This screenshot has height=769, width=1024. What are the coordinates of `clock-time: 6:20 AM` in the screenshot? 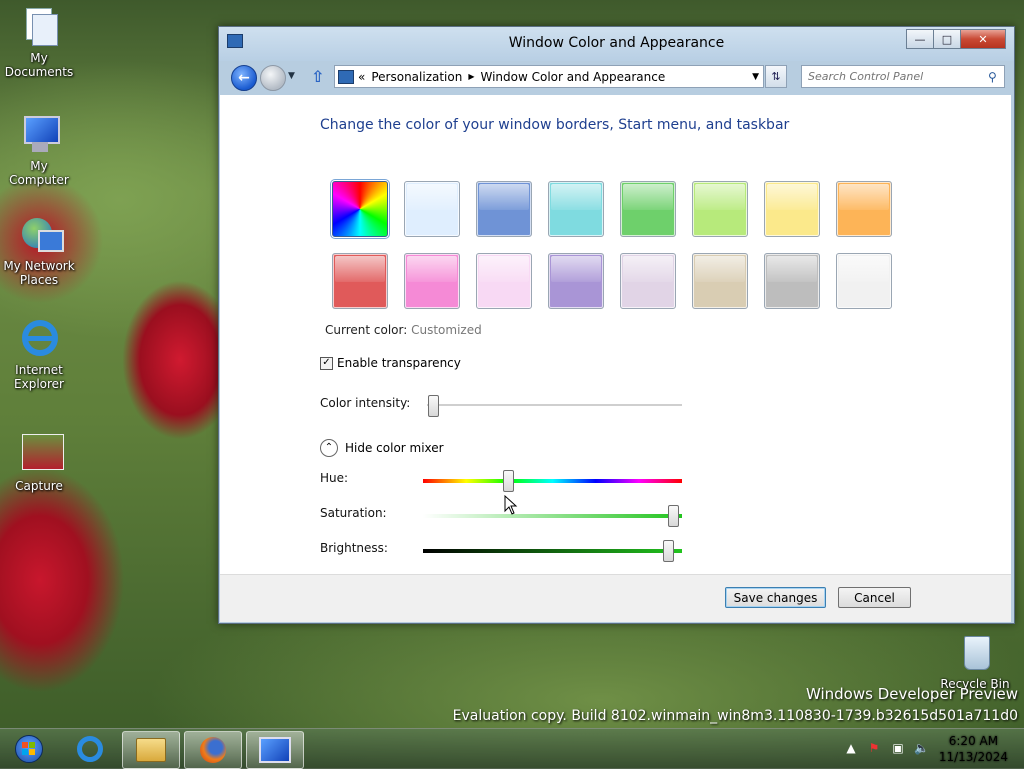 It's located at (973, 741).